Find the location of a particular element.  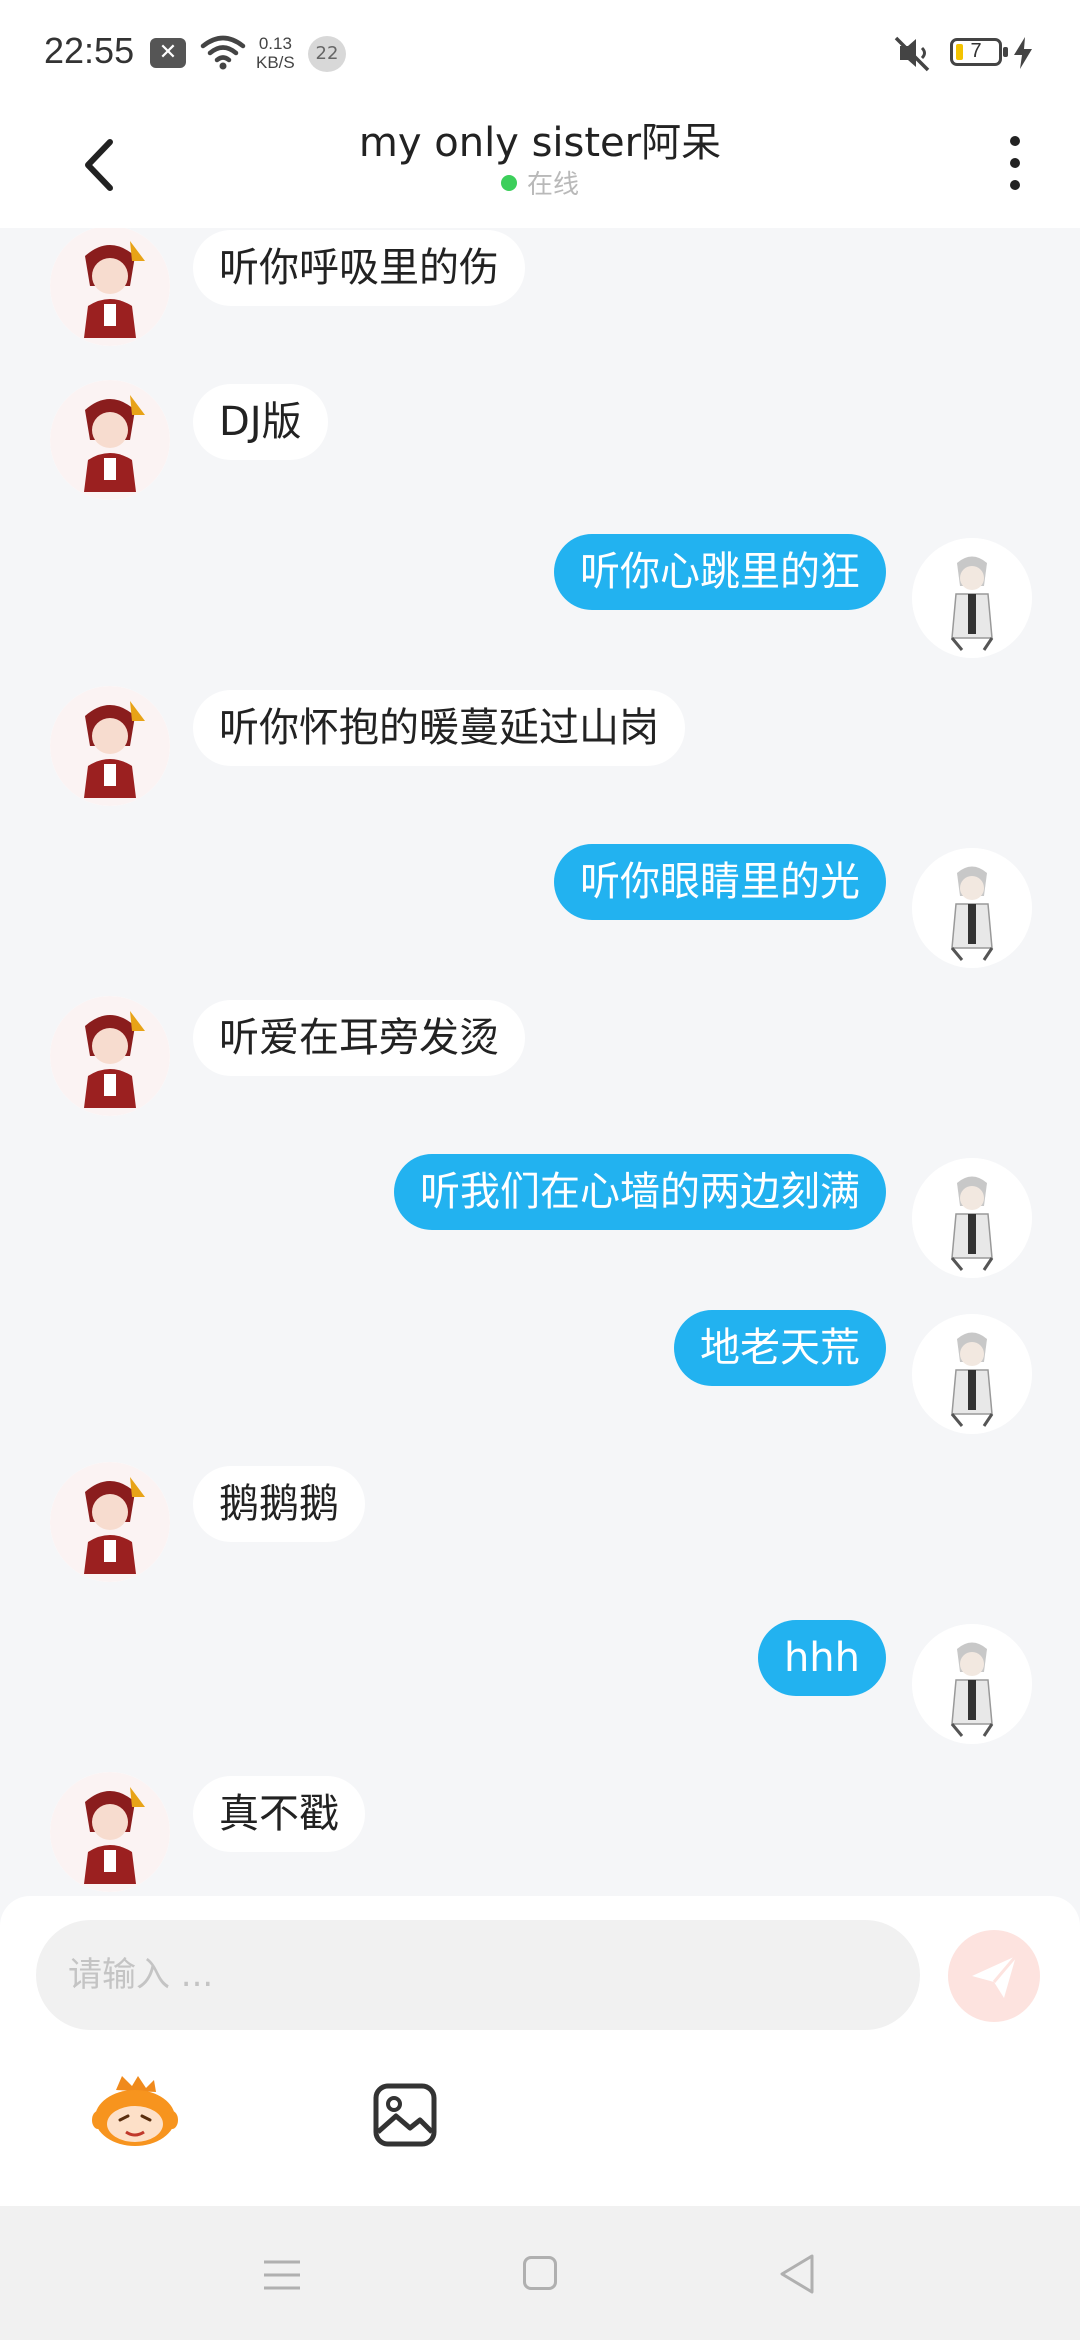

incoming-message-bubble: 听你怀抱的暖蔓延过山岗 is located at coordinates (439, 728).